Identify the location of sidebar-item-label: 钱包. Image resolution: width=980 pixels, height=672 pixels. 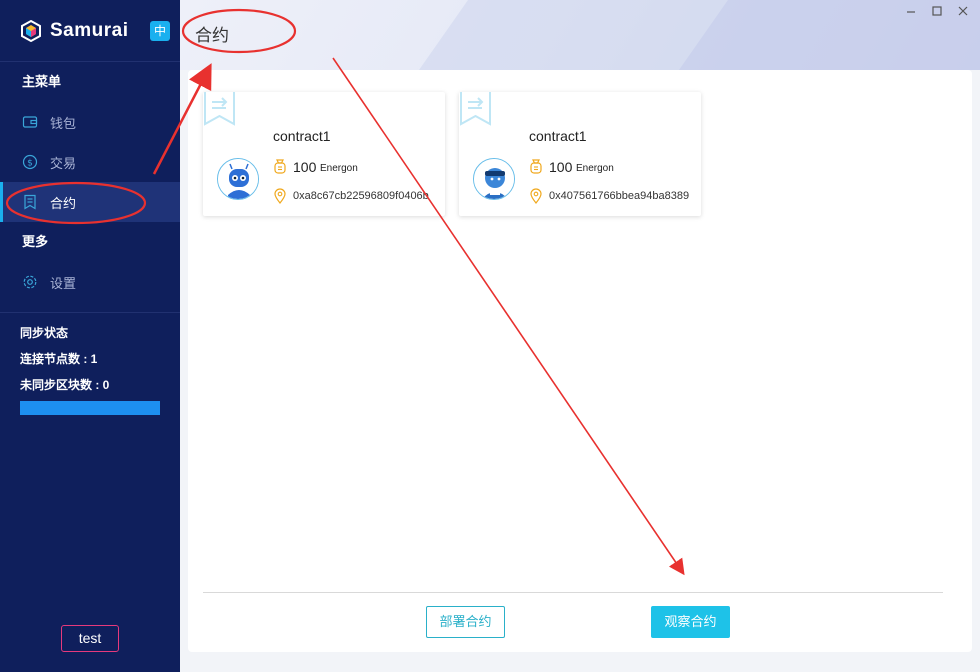
(63, 123).